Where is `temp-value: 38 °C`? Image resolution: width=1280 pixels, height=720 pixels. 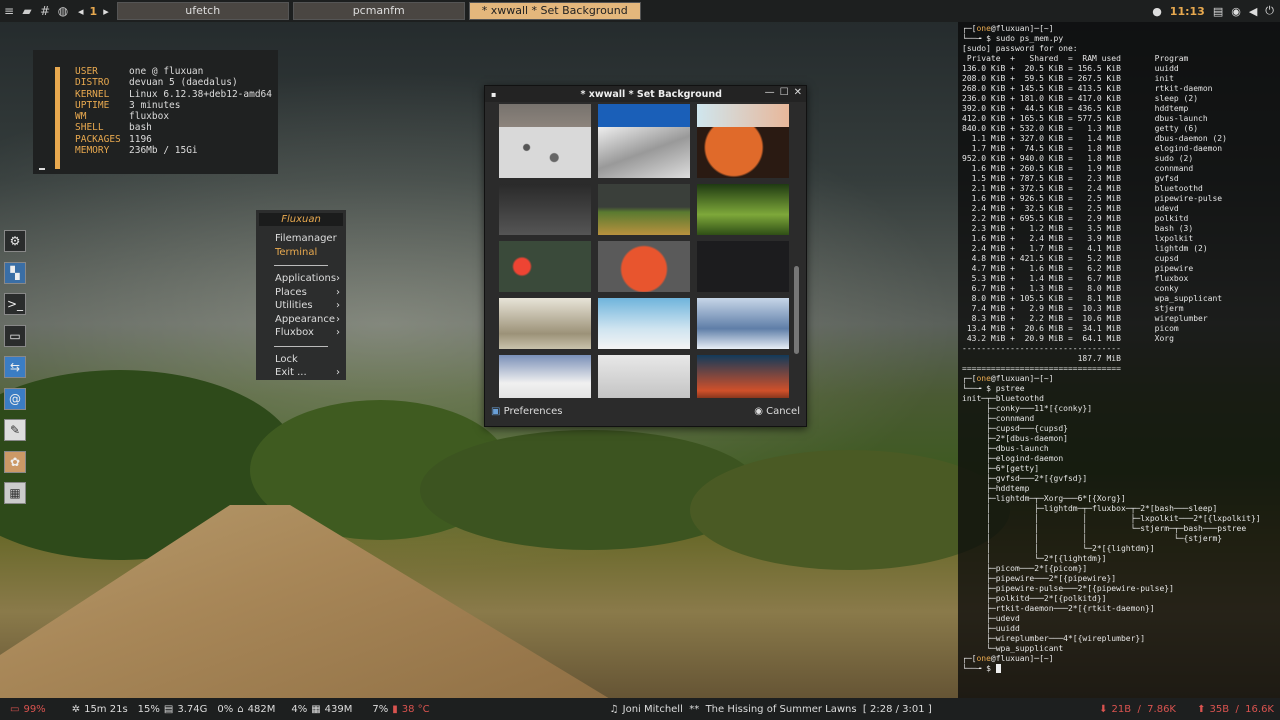 temp-value: 38 °C is located at coordinates (415, 709).